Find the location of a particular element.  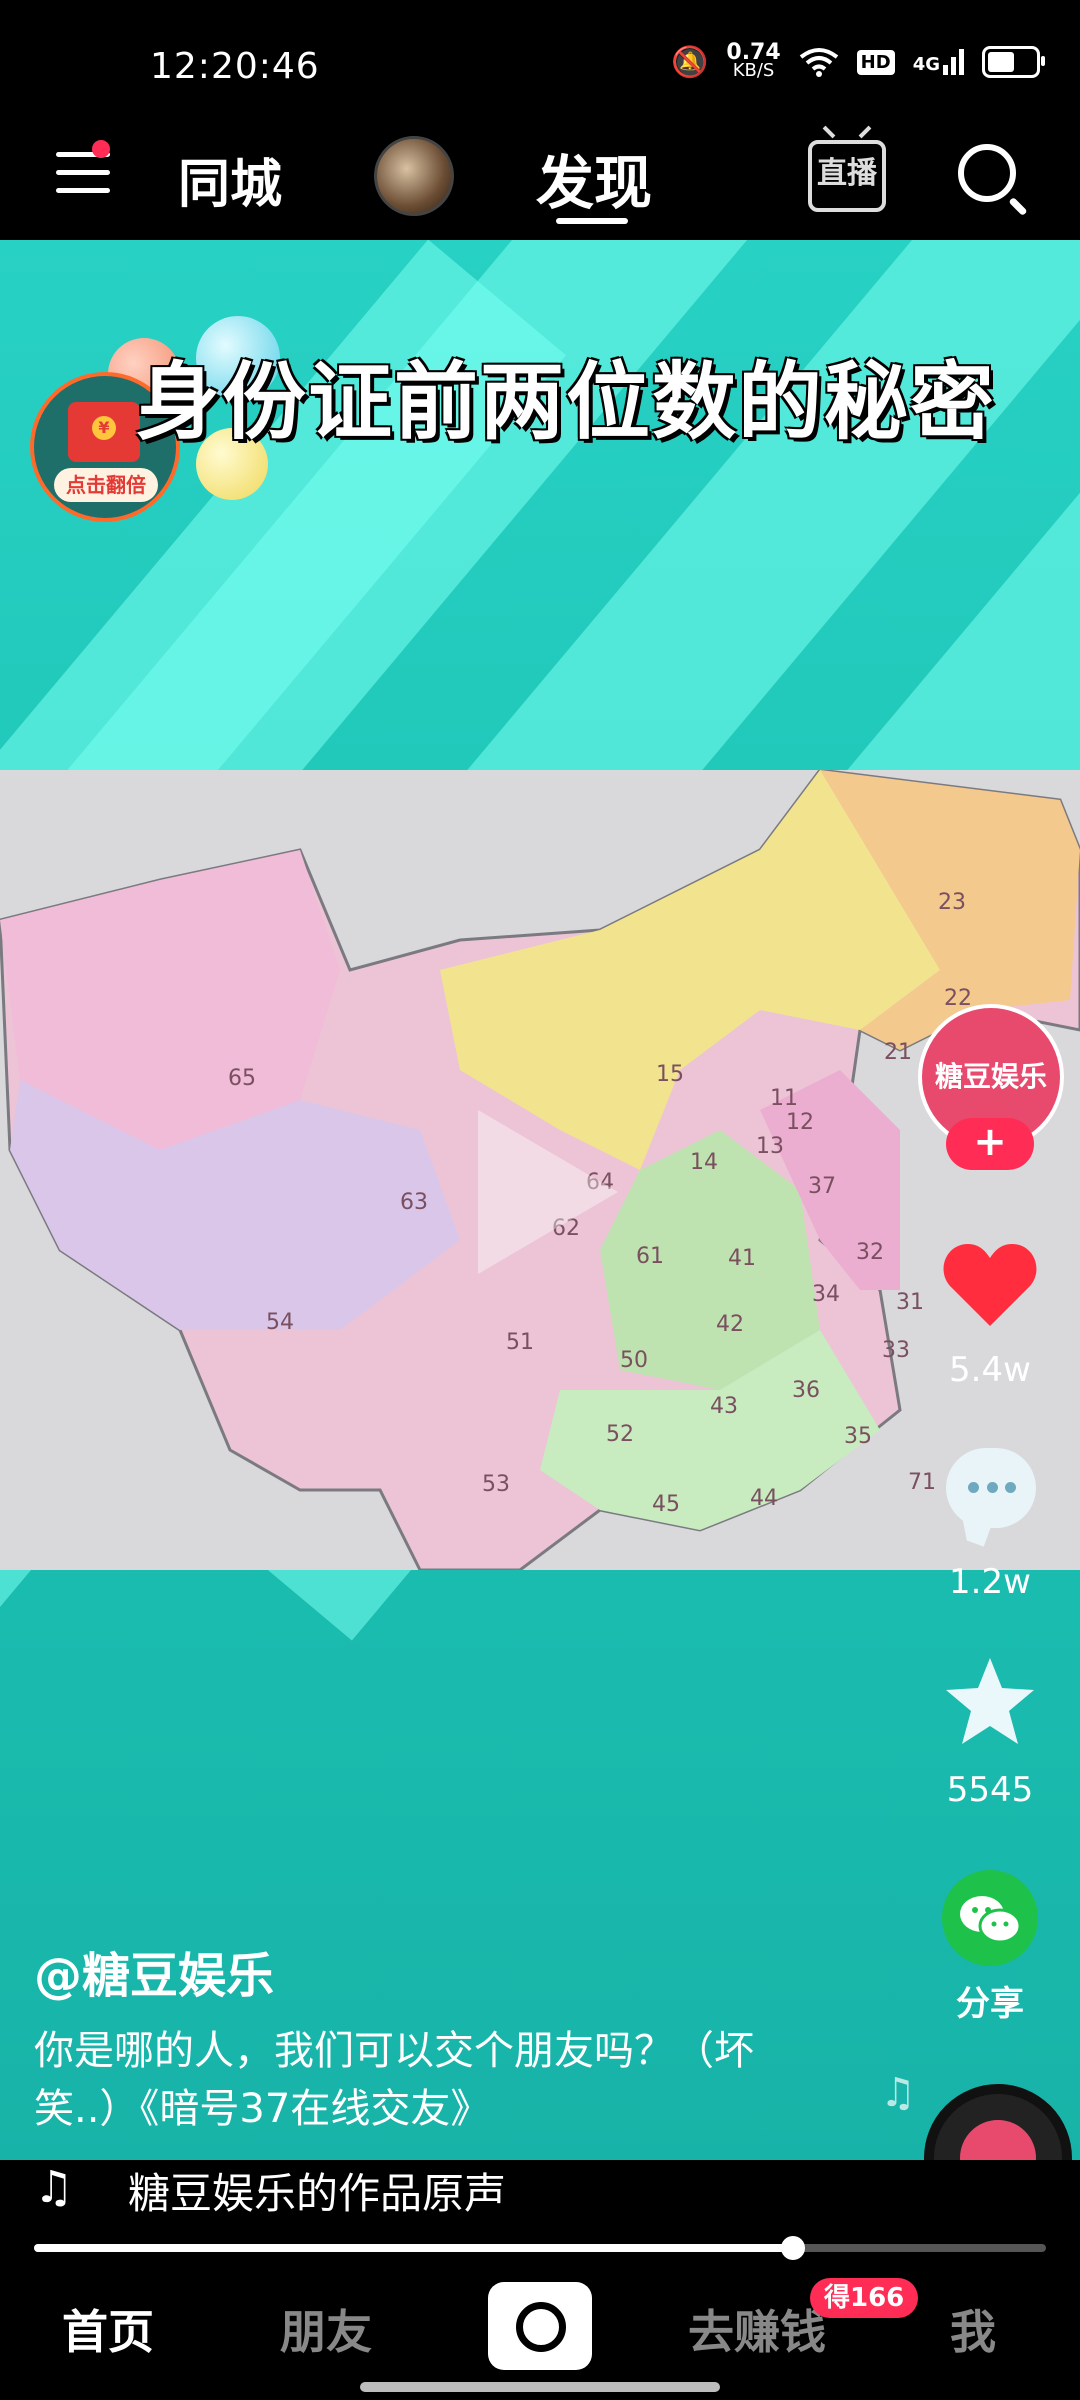

map-code: 11 is located at coordinates (784, 1098).